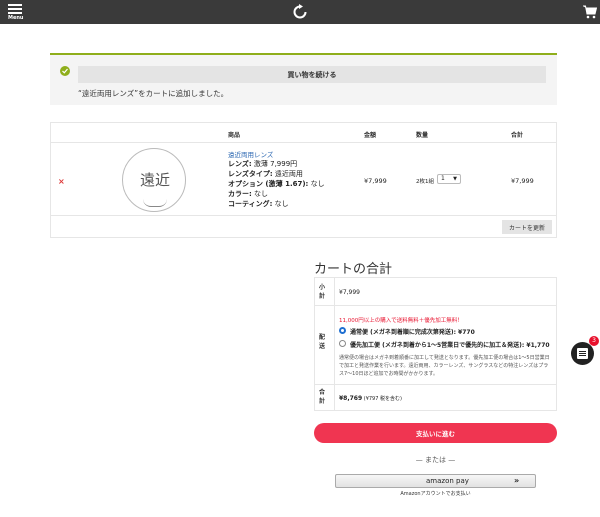 Image resolution: width=600 pixels, height=517 pixels. Describe the element at coordinates (276, 184) in the screenshot. I see `product-detail-option: オプション (激薄 1.67): なし` at that location.